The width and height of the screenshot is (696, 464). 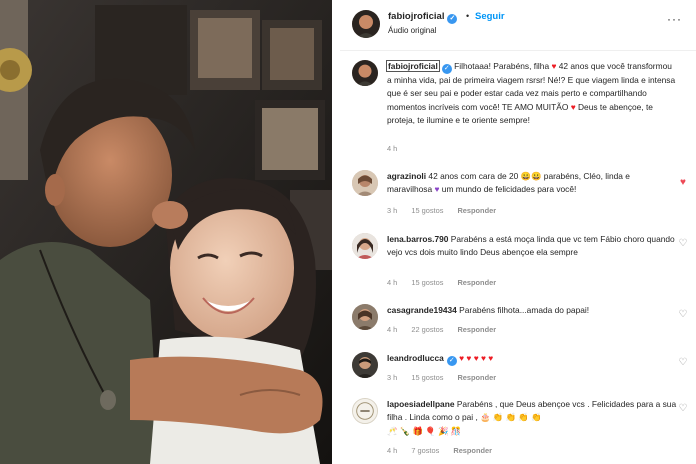 I want to click on comment-text-a: 42 anos com cara de 20, so click(x=473, y=176).